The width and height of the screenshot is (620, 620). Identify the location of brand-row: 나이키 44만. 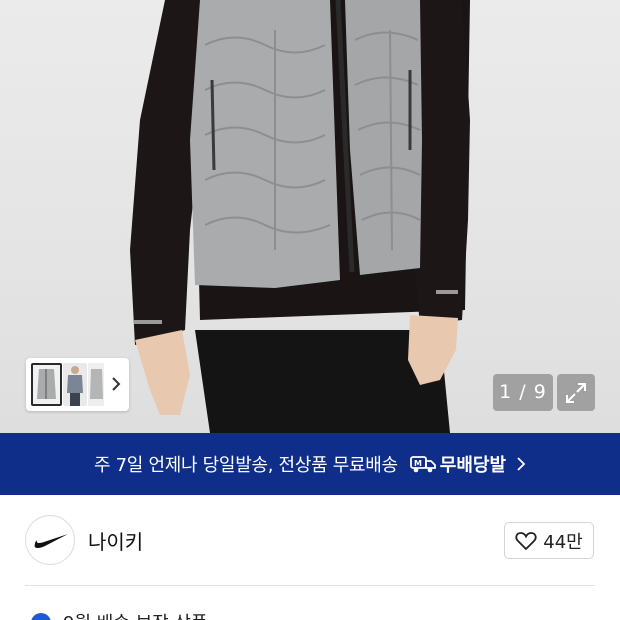
(310, 540).